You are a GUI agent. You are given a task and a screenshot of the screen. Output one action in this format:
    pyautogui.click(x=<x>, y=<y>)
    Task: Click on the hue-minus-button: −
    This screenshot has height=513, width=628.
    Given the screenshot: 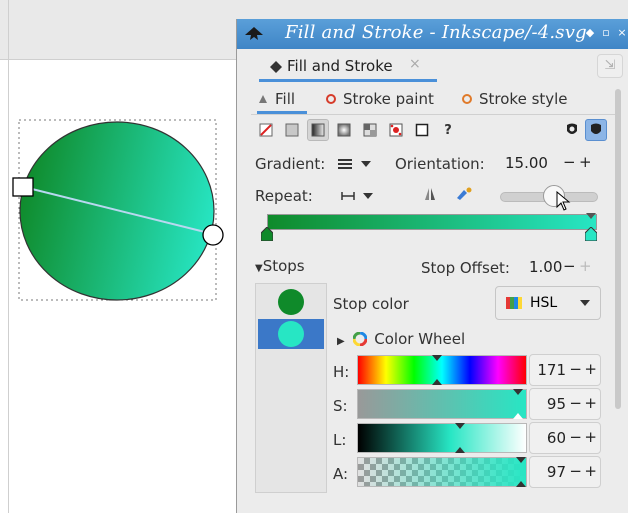 What is the action you would take?
    pyautogui.click(x=575, y=369)
    